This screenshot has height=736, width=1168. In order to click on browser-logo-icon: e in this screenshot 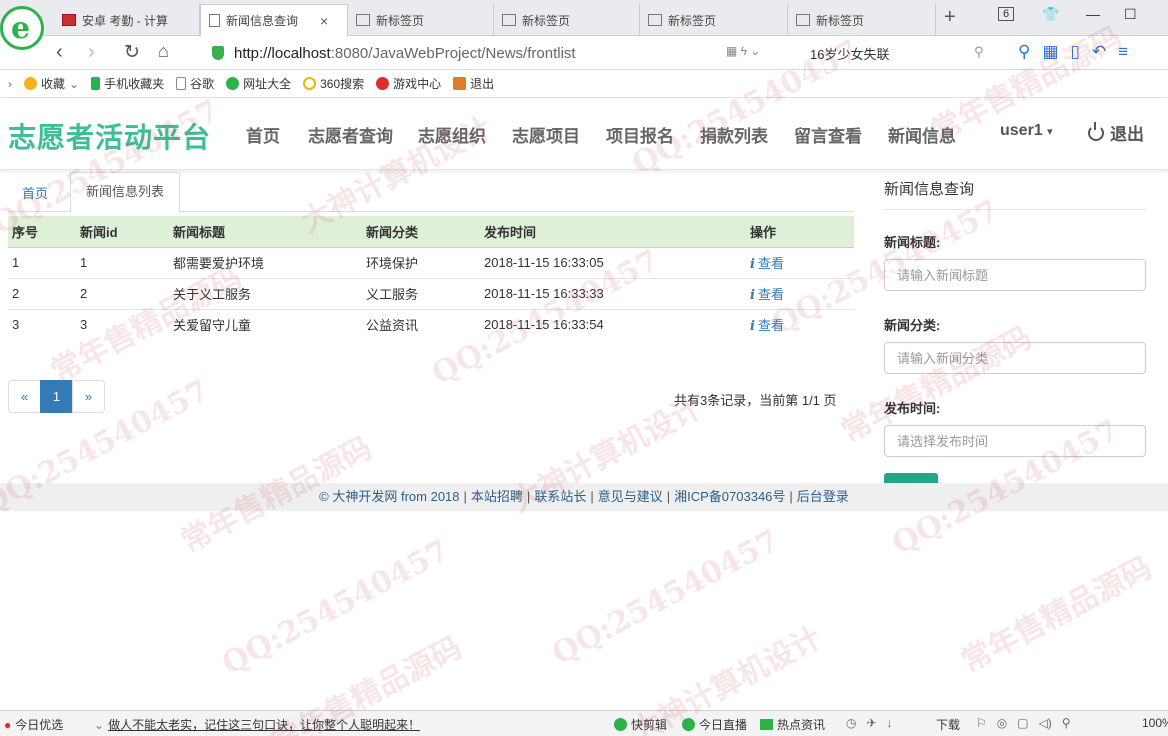, I will do `click(22, 28)`.